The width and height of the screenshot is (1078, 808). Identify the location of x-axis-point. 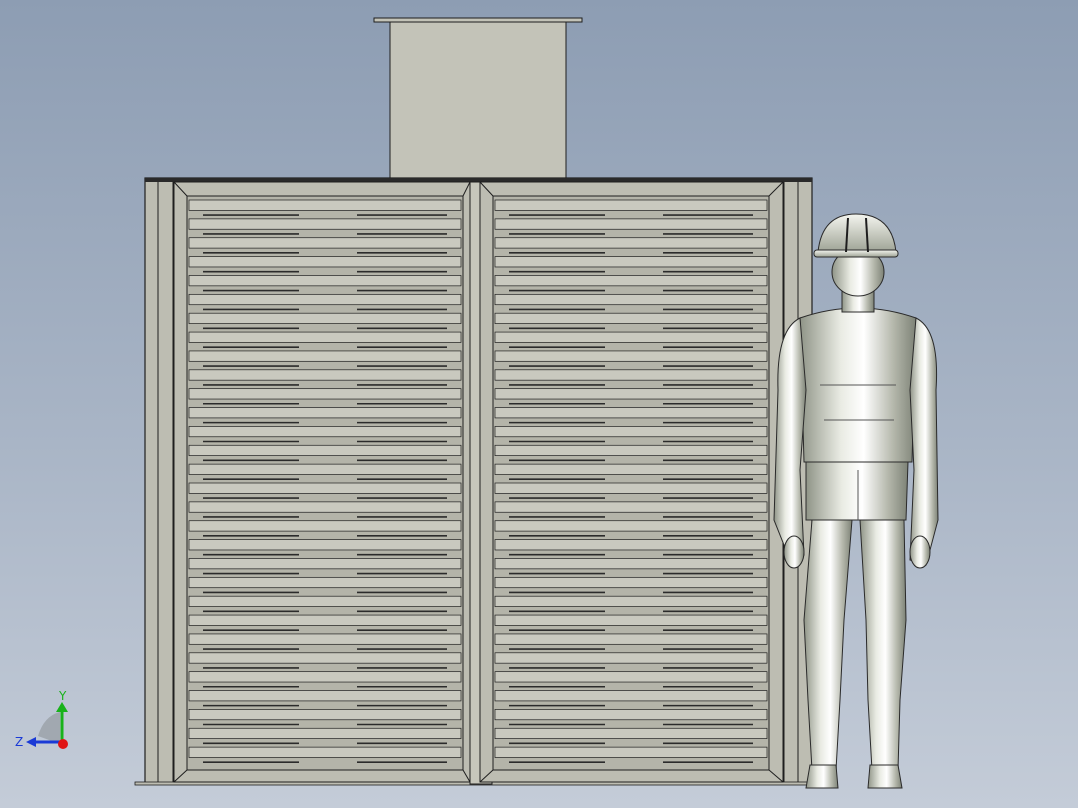
(63, 744).